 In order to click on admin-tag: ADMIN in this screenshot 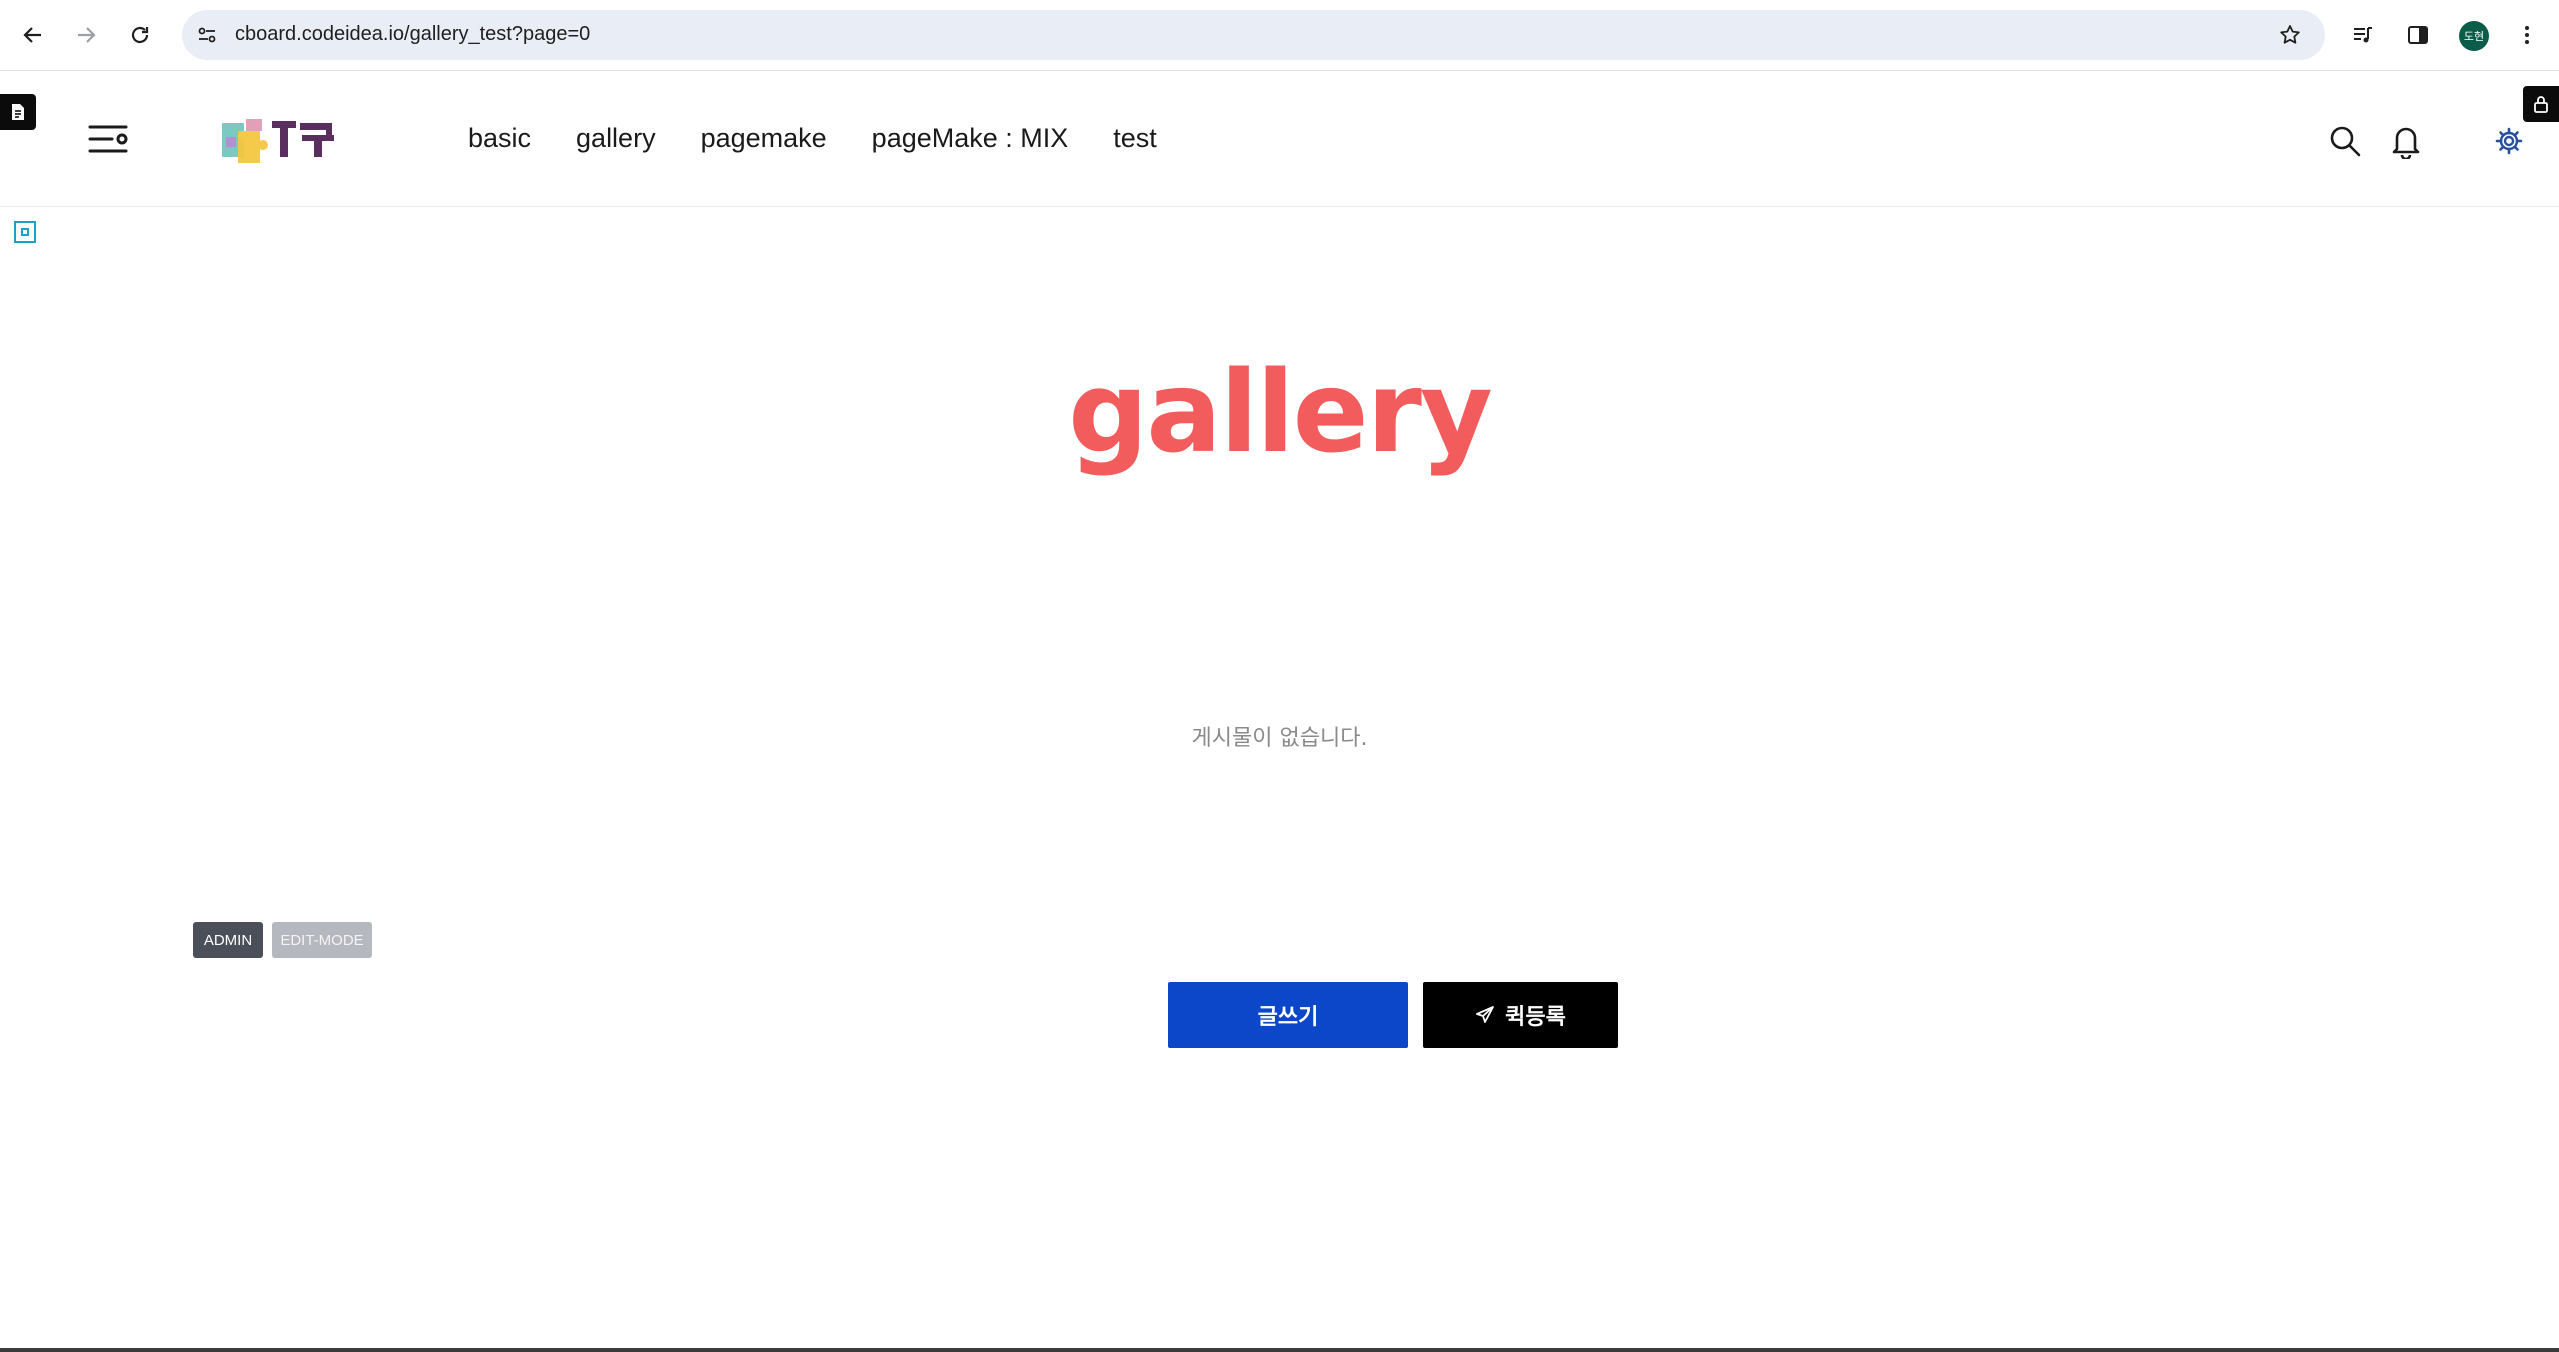, I will do `click(228, 940)`.